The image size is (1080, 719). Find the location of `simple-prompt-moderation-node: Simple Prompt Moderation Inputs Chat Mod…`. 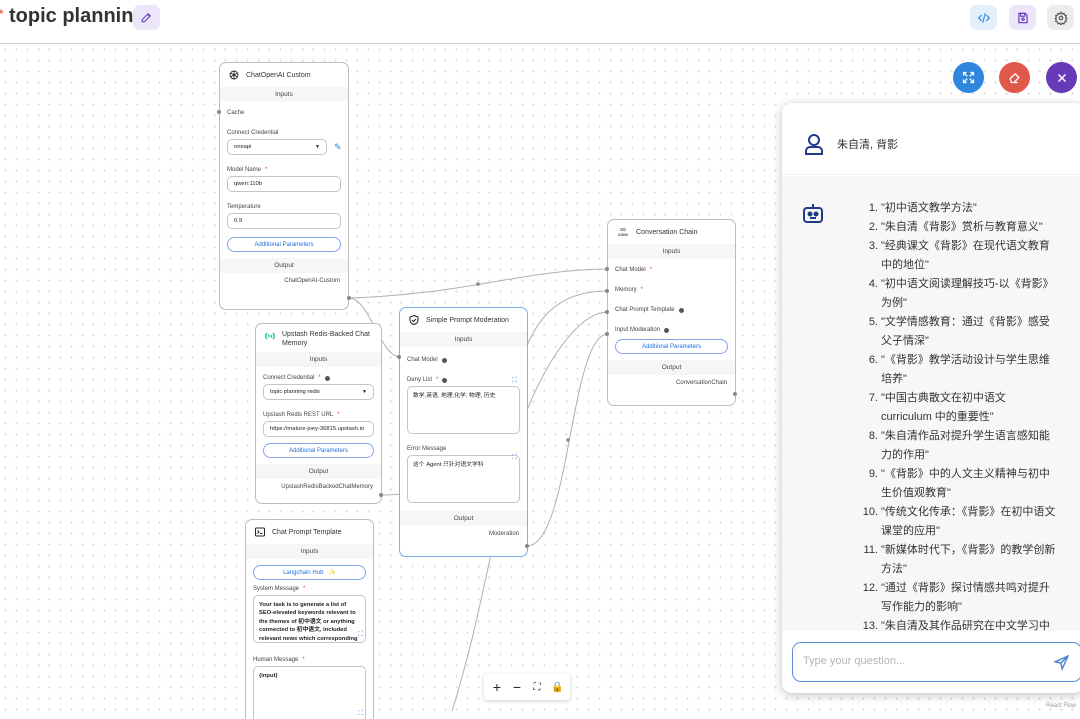

simple-prompt-moderation-node: Simple Prompt Moderation Inputs Chat Mod… is located at coordinates (463, 432).